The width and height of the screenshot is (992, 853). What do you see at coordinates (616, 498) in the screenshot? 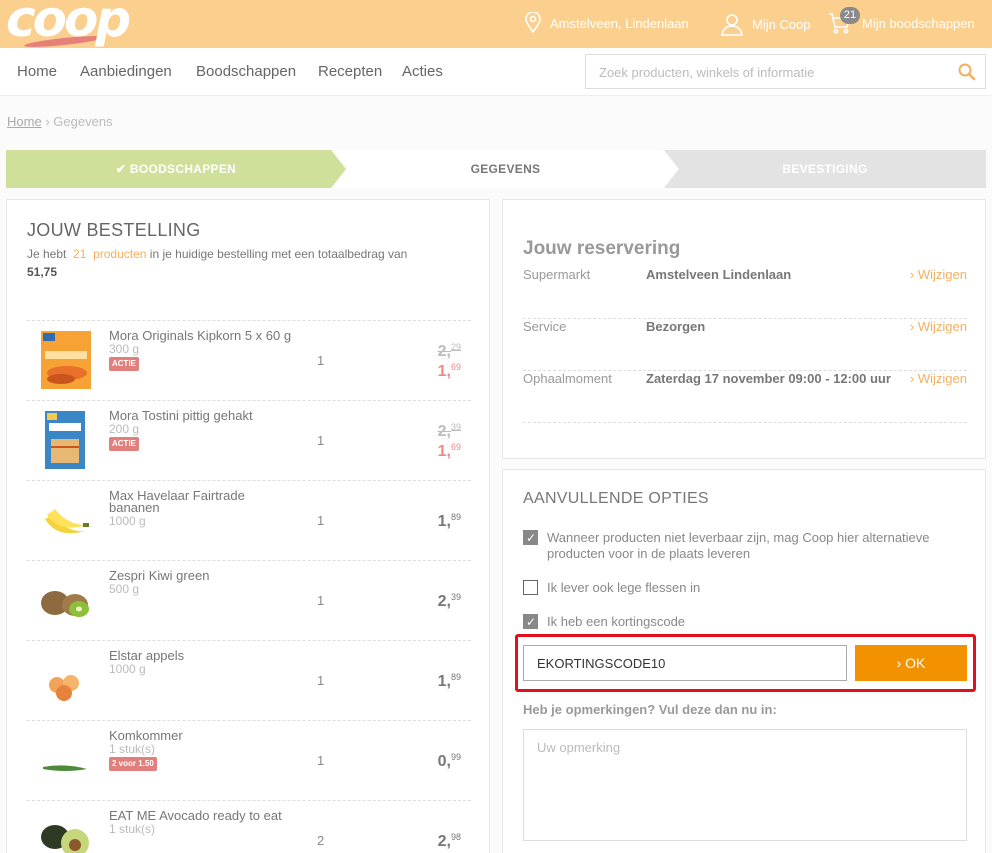
I see `options-title: AANVULLENDE OPTIES` at bounding box center [616, 498].